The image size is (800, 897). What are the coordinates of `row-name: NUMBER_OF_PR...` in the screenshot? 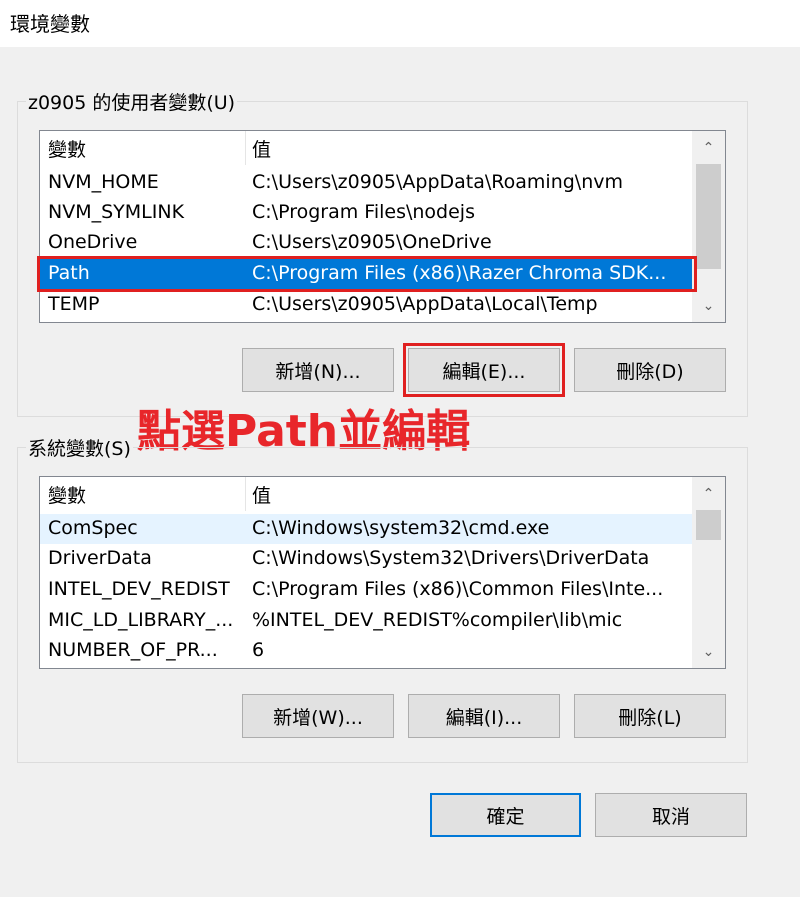 It's located at (133, 650).